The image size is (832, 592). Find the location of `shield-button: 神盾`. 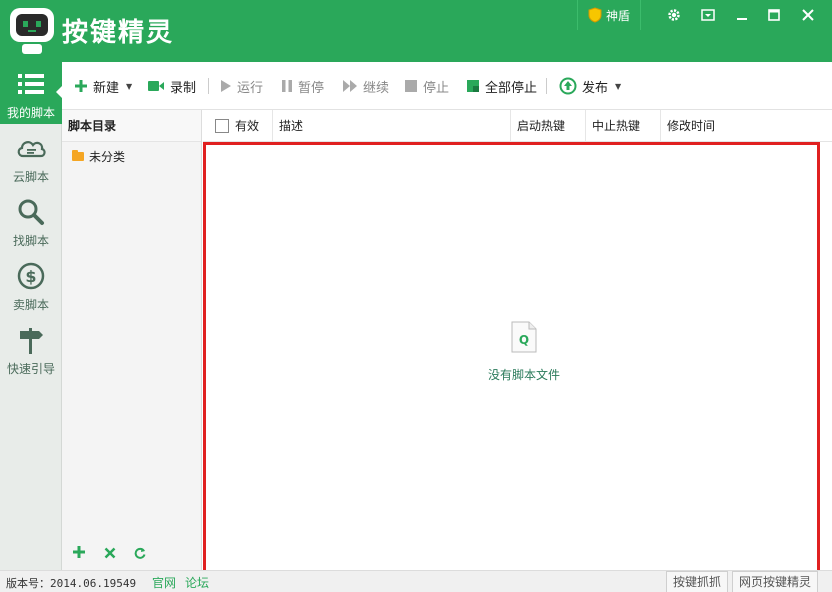

shield-button: 神盾 is located at coordinates (609, 15).